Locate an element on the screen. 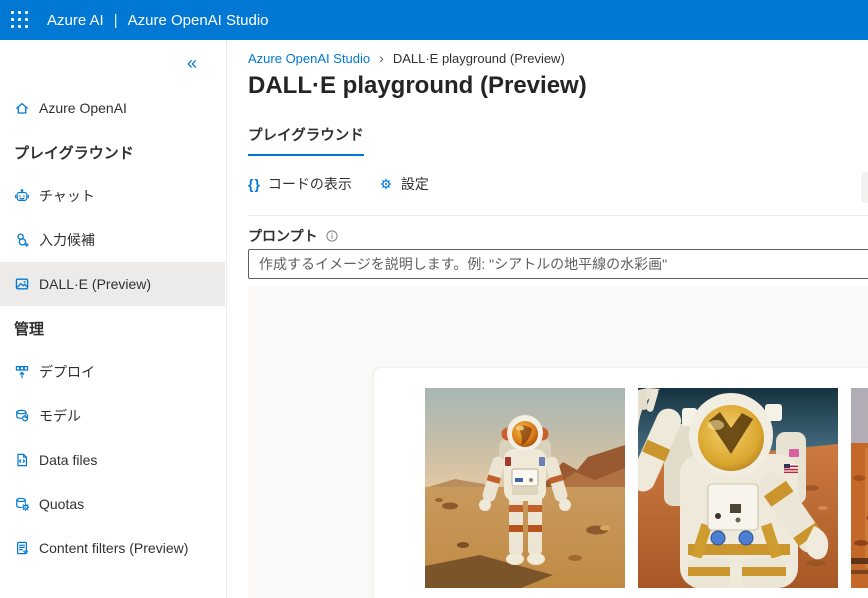 The width and height of the screenshot is (868, 598). chat-bot-icon is located at coordinates (22, 195).